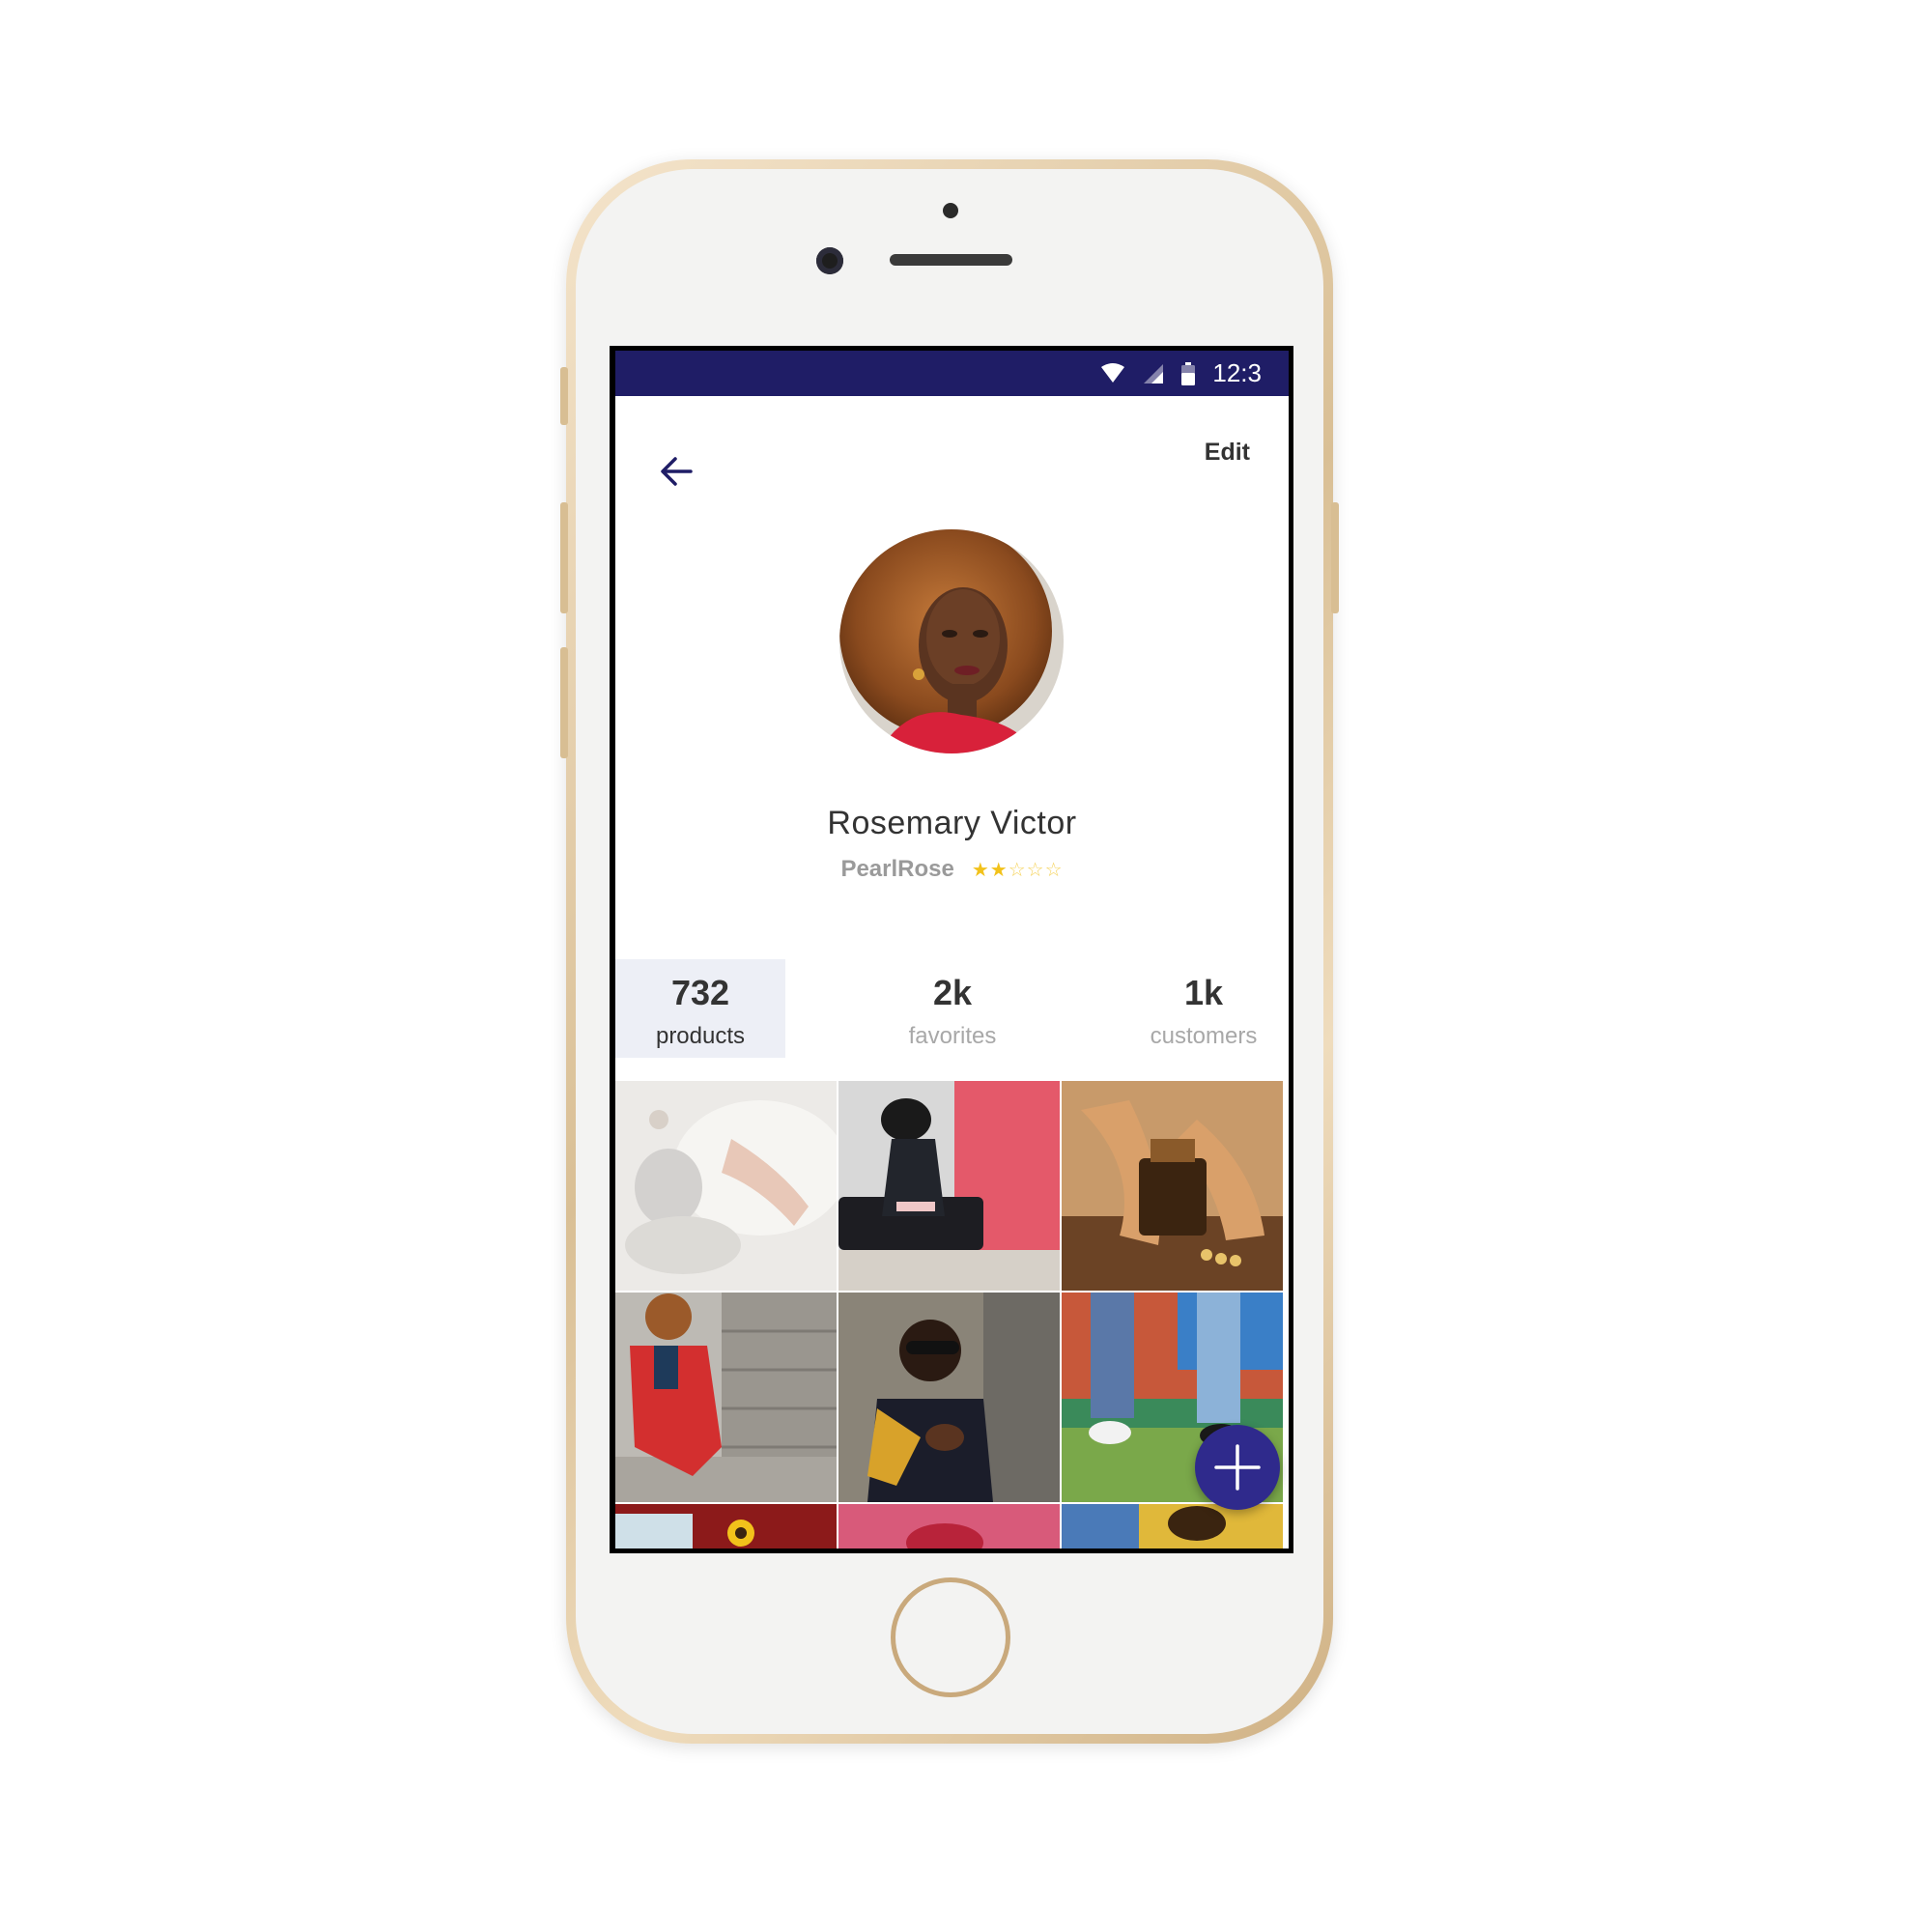 The width and height of the screenshot is (1932, 1932). I want to click on add-product-button, so click(1237, 1467).